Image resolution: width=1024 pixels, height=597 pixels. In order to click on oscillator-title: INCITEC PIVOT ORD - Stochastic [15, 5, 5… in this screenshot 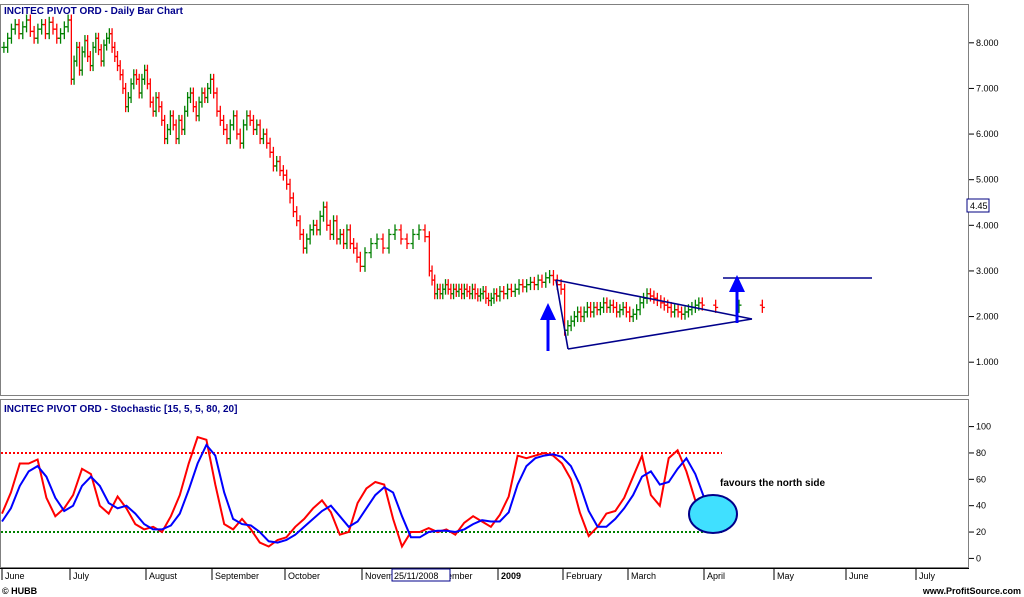, I will do `click(120, 409)`.